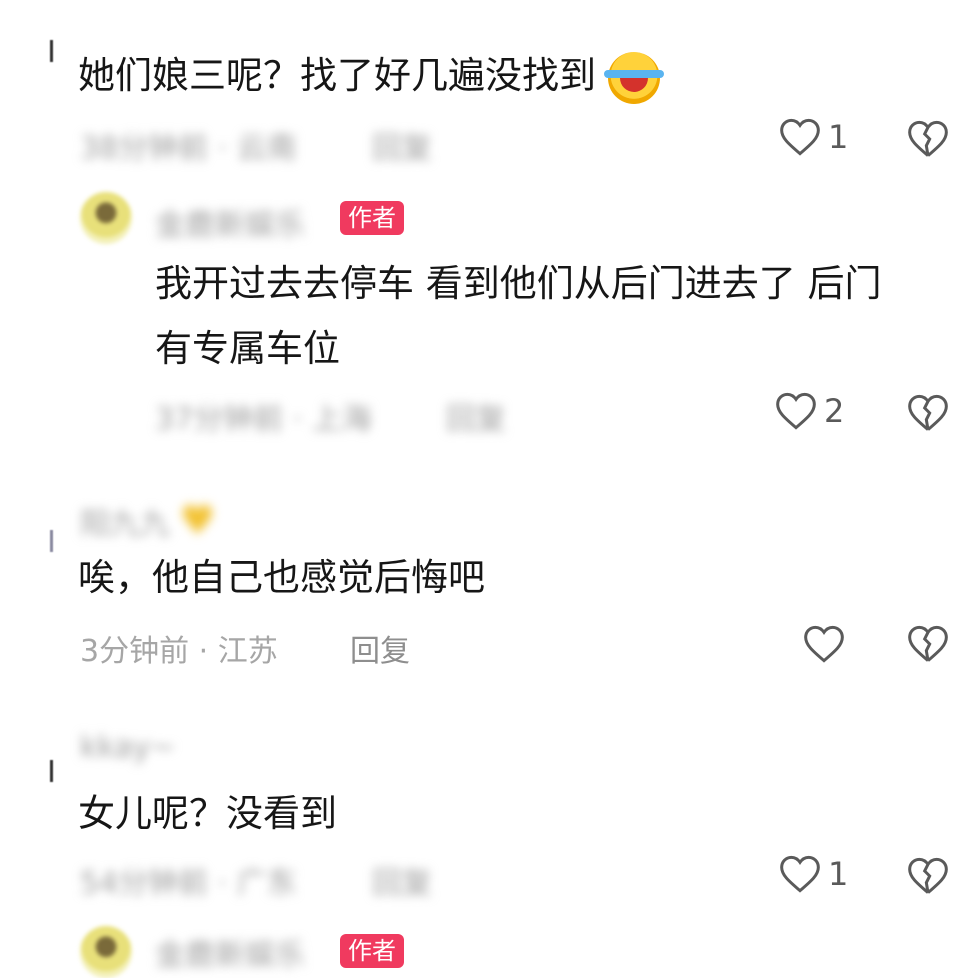 This screenshot has width=960, height=978. What do you see at coordinates (263, 419) in the screenshot?
I see `comment-meta: 37分钟前 · 上海` at bounding box center [263, 419].